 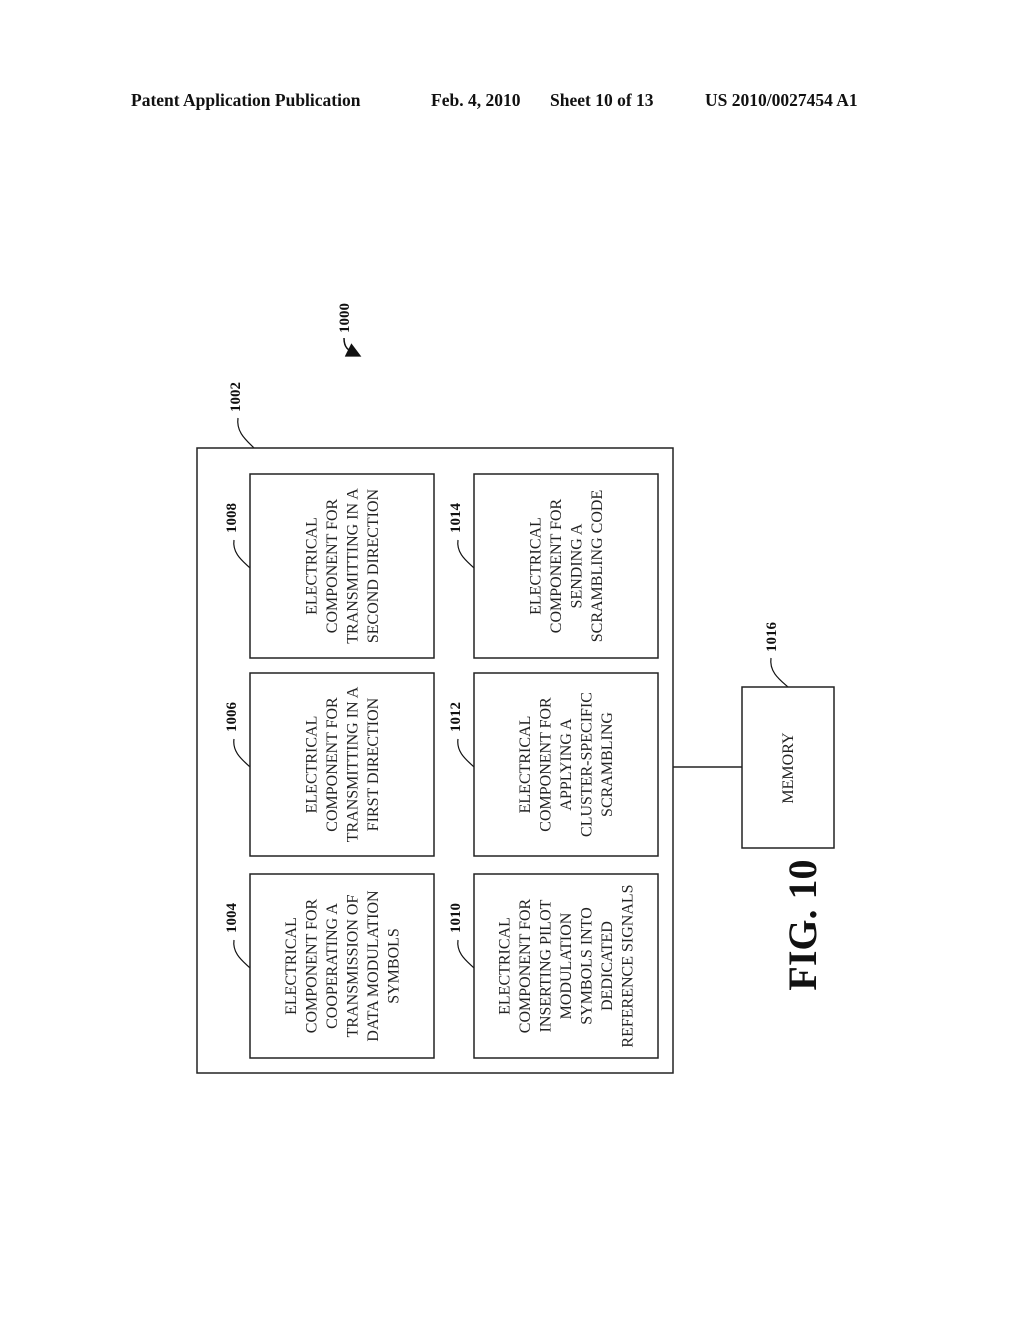 I want to click on component-ref-label: 1012, so click(x=456, y=717).